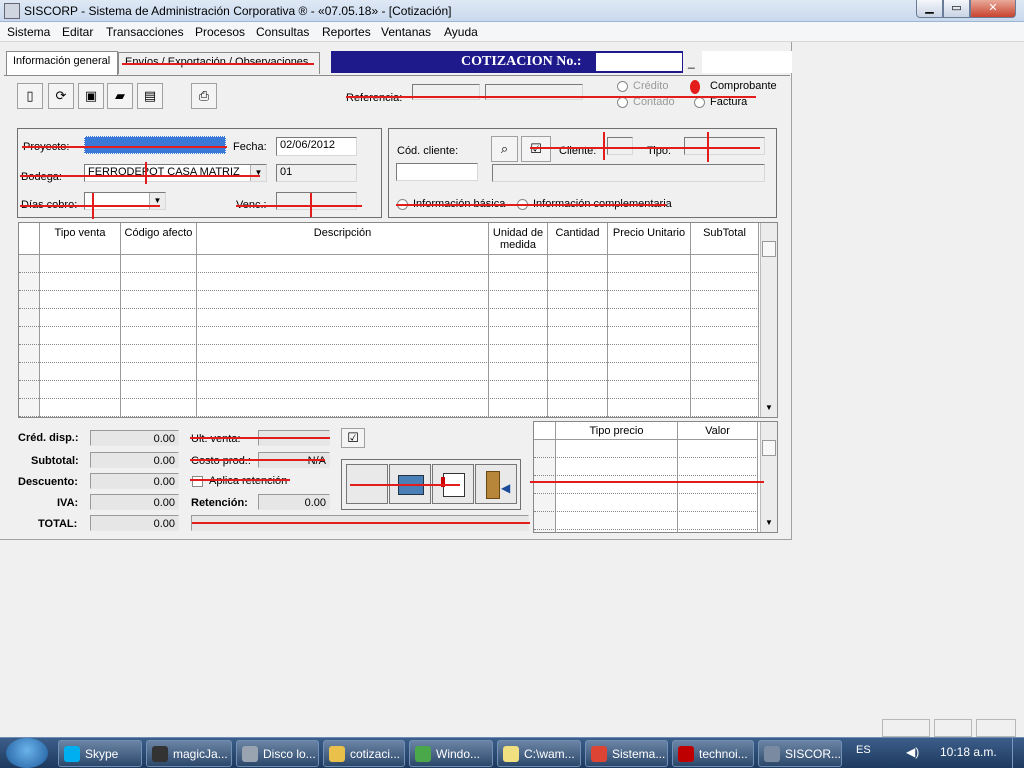  What do you see at coordinates (622, 102) in the screenshot?
I see `radio-contado` at bounding box center [622, 102].